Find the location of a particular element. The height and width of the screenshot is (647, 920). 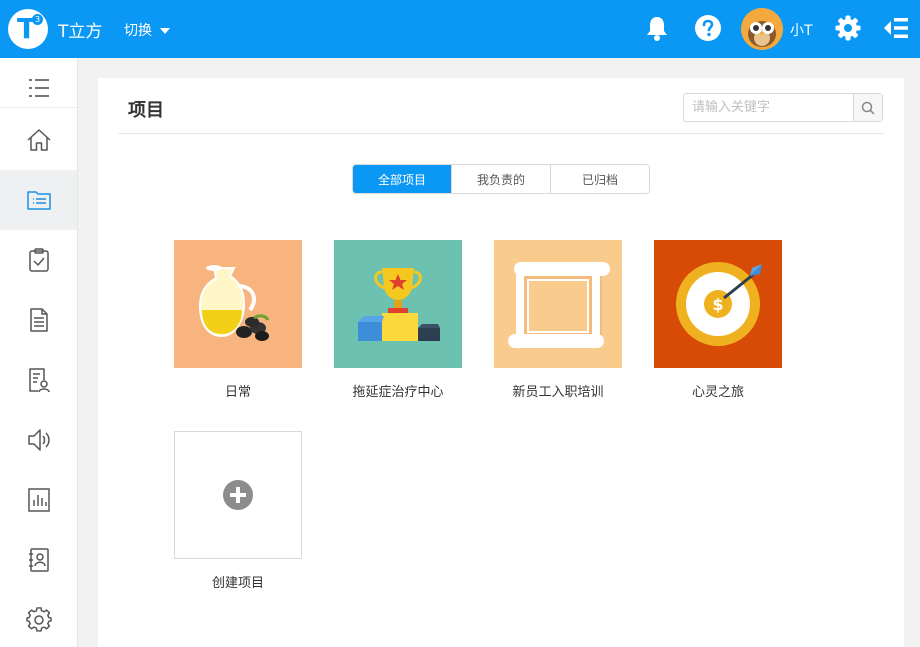

sidebar-item-announcements is located at coordinates (38, 440).